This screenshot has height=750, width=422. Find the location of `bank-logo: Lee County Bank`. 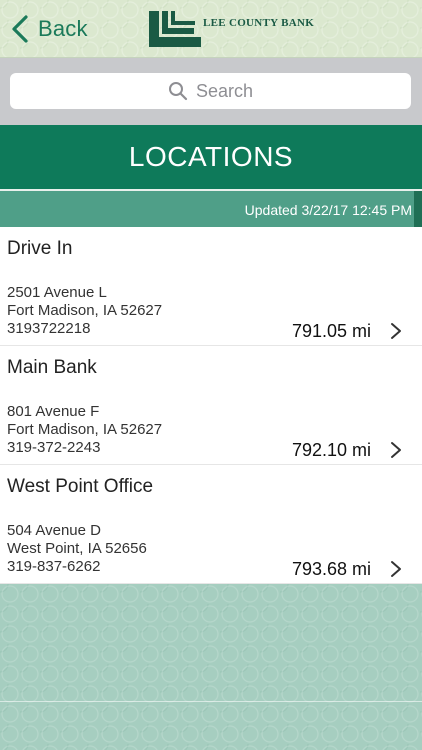

bank-logo: Lee County Bank is located at coordinates (231, 29).